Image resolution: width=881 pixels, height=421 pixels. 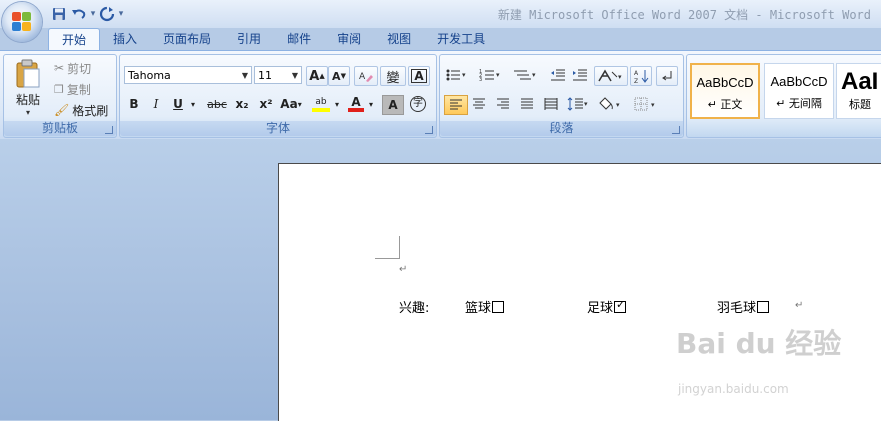 I want to click on font-size-combo: 11 ▼, so click(x=278, y=75).